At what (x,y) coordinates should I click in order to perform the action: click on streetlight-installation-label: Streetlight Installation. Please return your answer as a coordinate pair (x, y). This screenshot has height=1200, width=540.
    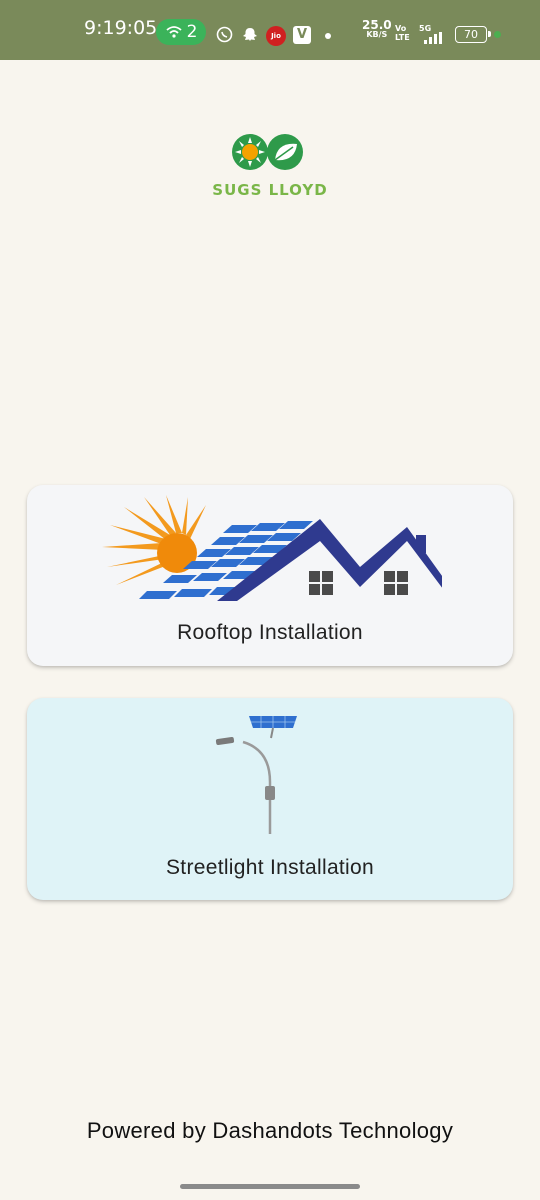
    Looking at the image, I should click on (270, 867).